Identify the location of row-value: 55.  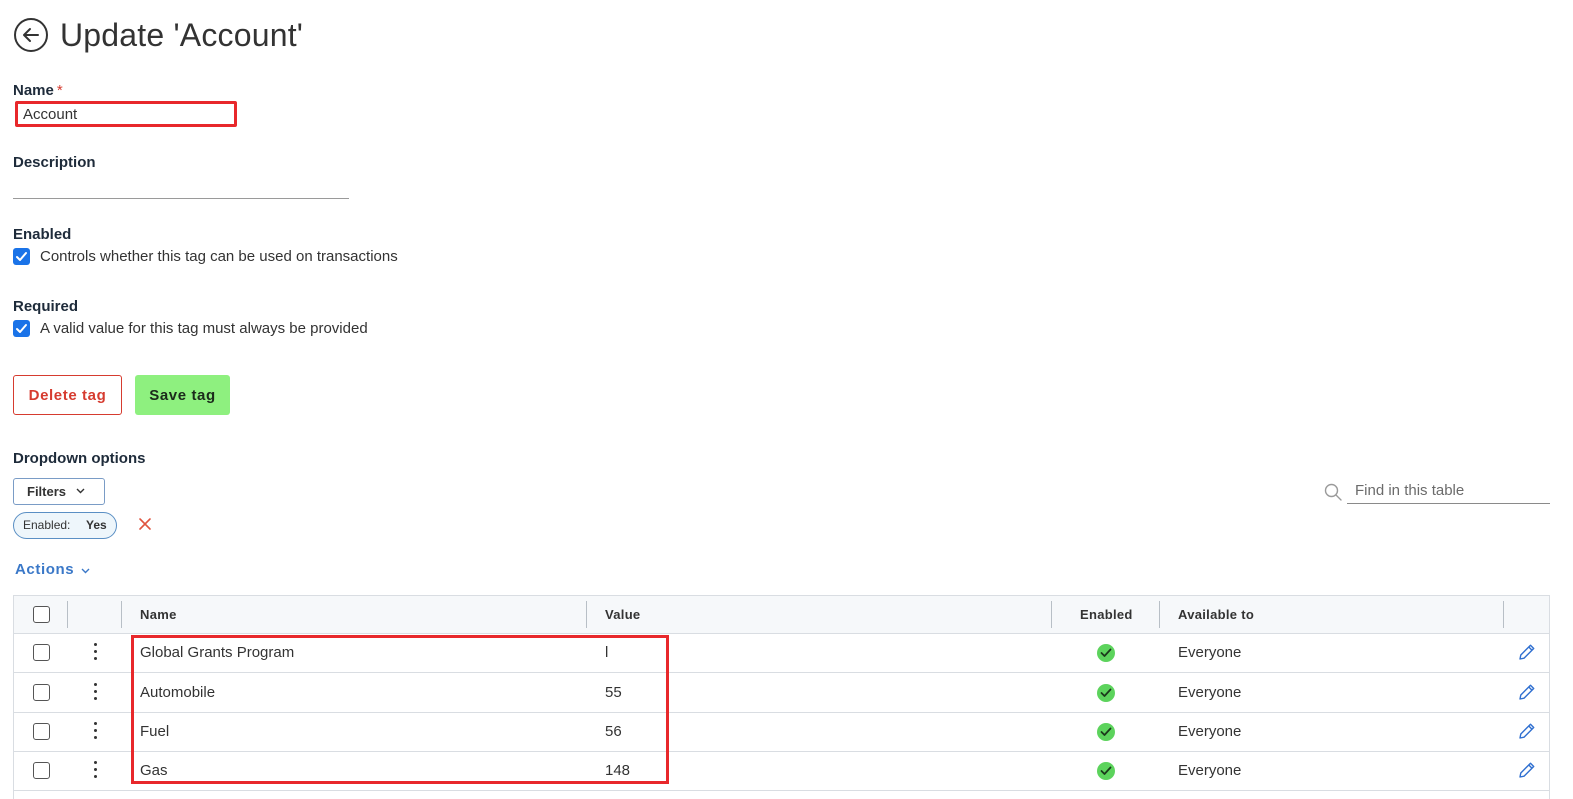
(613, 692).